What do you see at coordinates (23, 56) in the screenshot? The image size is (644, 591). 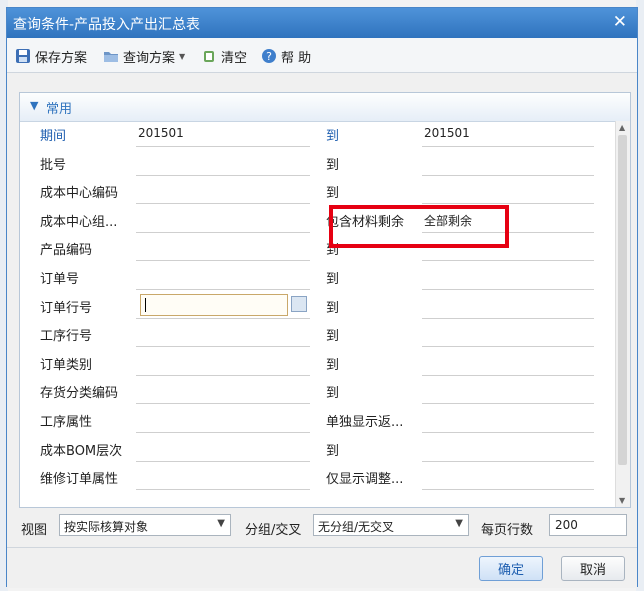 I see `save-icon` at bounding box center [23, 56].